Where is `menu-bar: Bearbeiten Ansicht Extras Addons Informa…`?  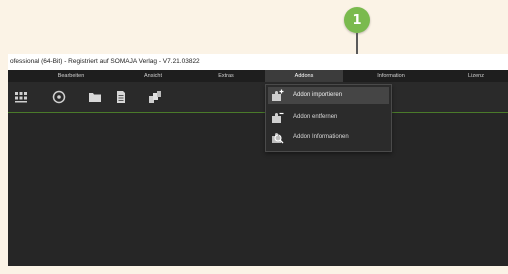
menu-bar: Bearbeiten Ansicht Extras Addons Informa… is located at coordinates (258, 76).